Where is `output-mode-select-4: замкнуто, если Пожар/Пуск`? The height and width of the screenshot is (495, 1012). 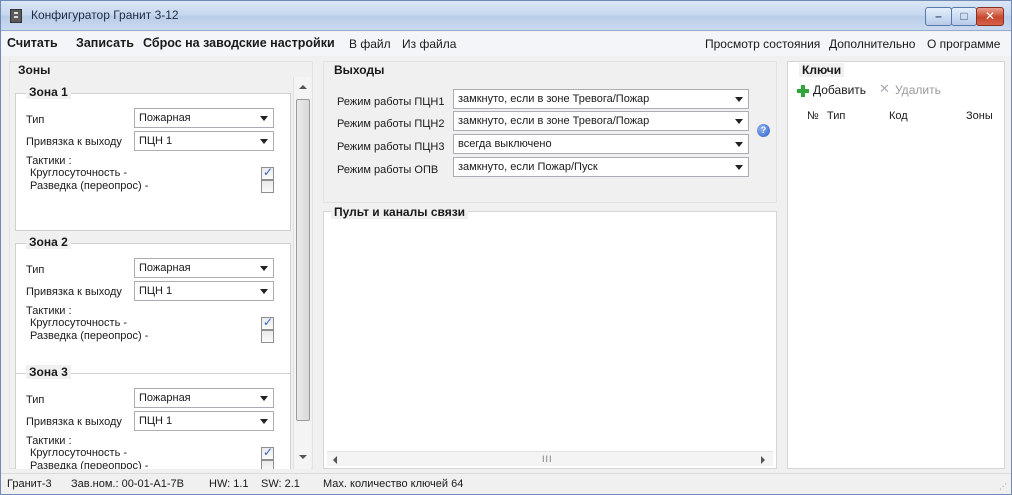 output-mode-select-4: замкнуто, если Пожар/Пуск is located at coordinates (601, 167).